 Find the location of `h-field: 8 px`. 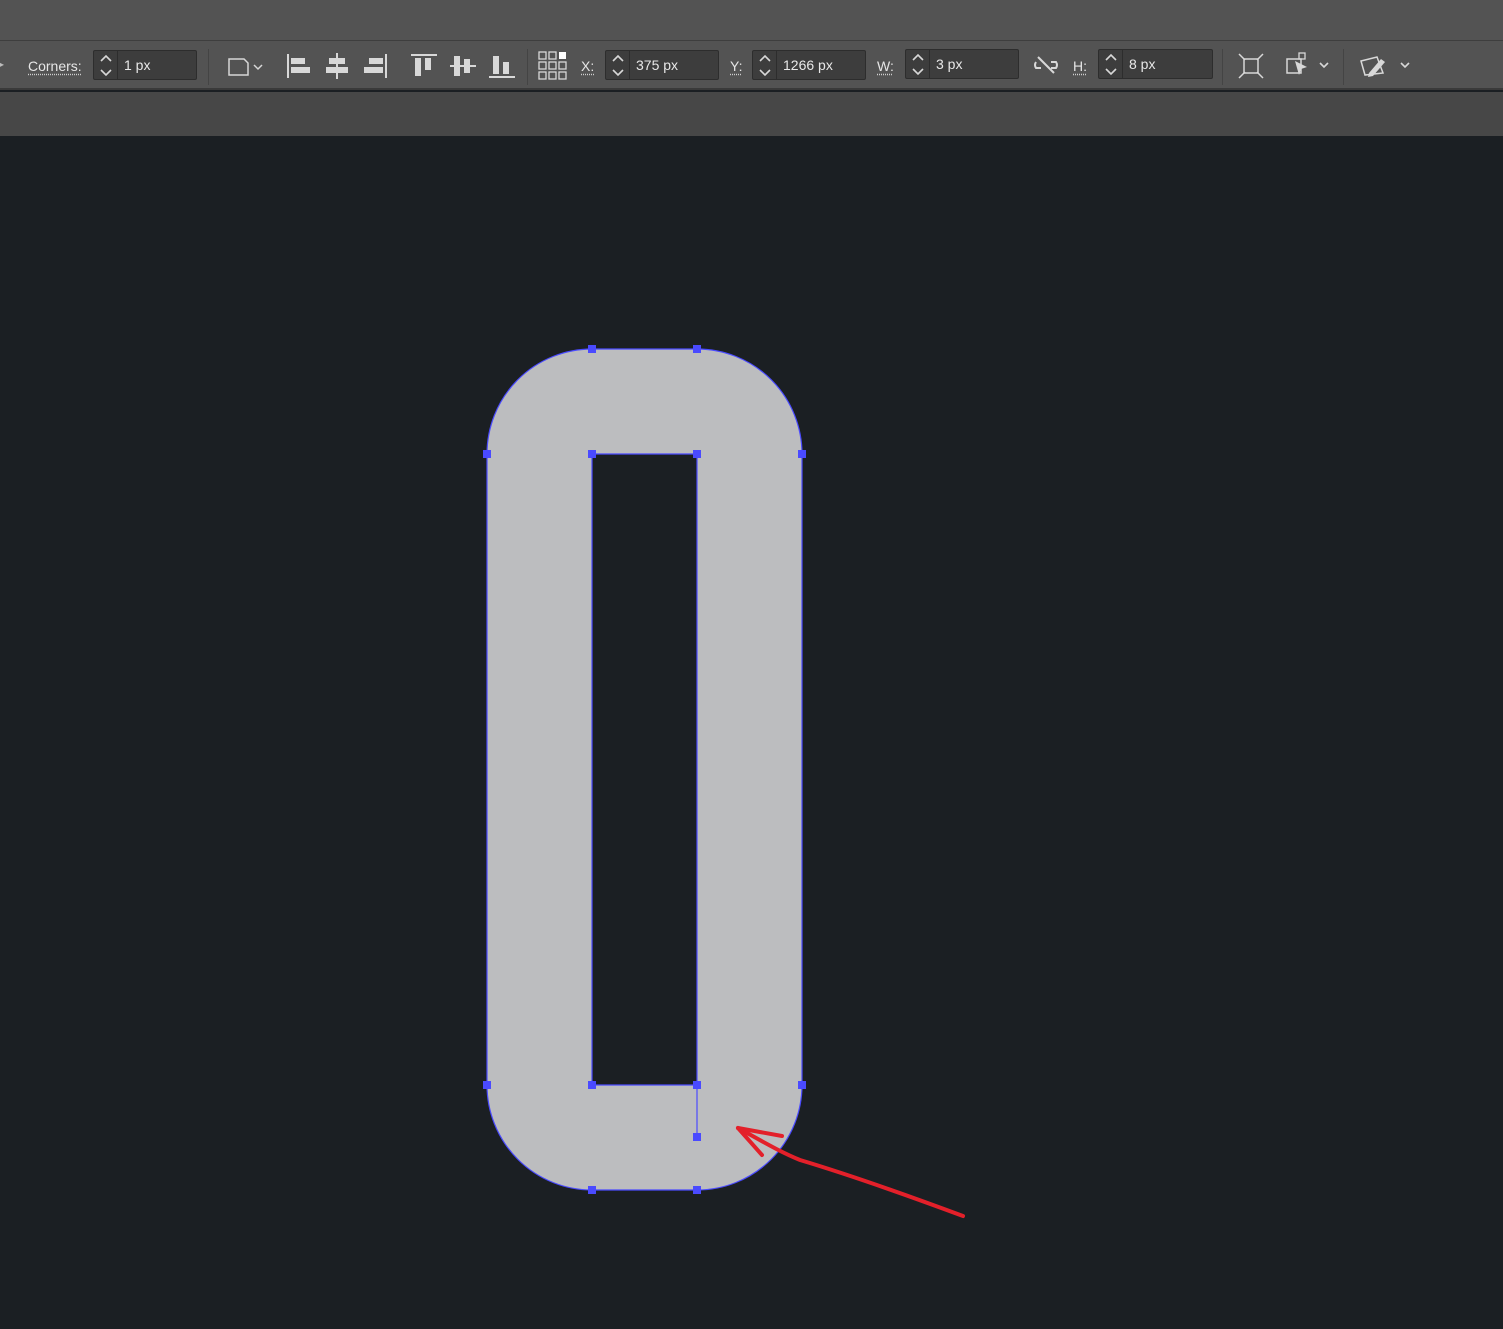

h-field: 8 px is located at coordinates (1155, 64).